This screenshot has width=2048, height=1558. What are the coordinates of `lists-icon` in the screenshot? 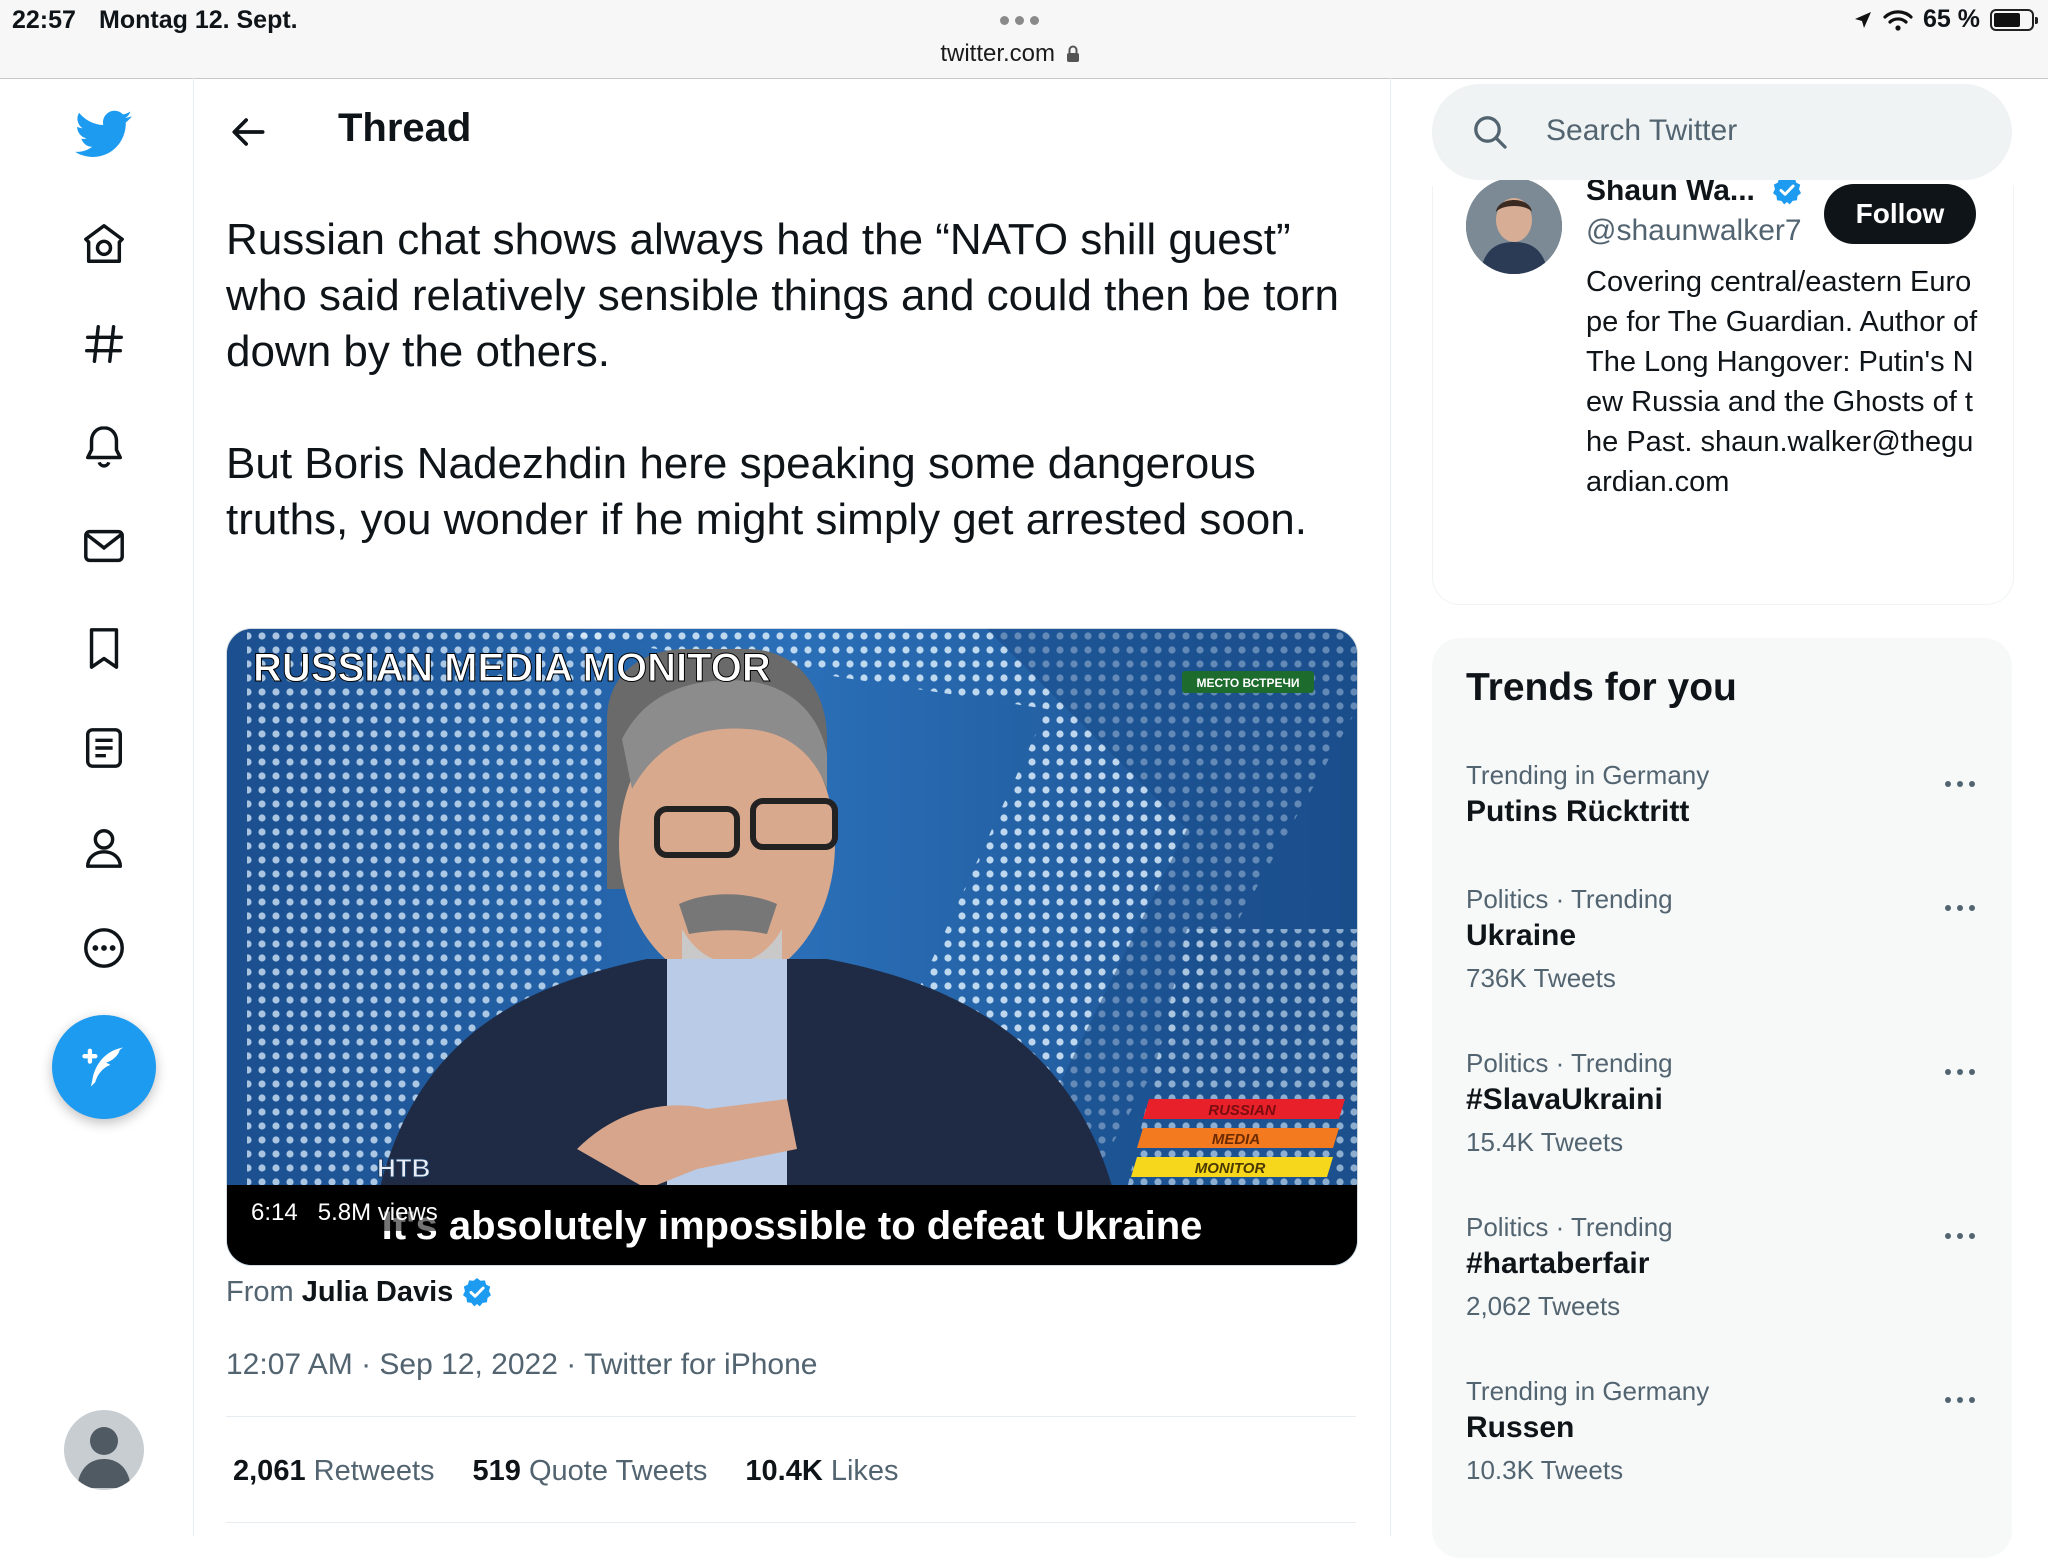 It's located at (104, 748).